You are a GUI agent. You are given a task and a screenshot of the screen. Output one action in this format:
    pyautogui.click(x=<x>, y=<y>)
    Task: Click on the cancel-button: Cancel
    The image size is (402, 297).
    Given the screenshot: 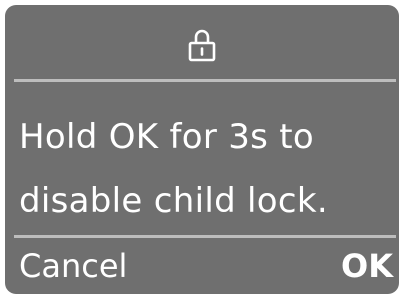 What is the action you would take?
    pyautogui.click(x=73, y=266)
    